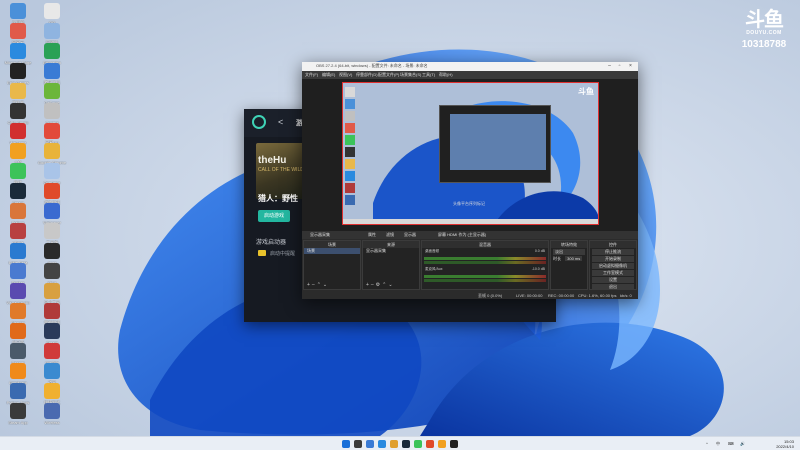 The image size is (800, 450). Describe the element at coordinates (764, 19) in the screenshot. I see `douyu-logo: 斗鱼` at that location.